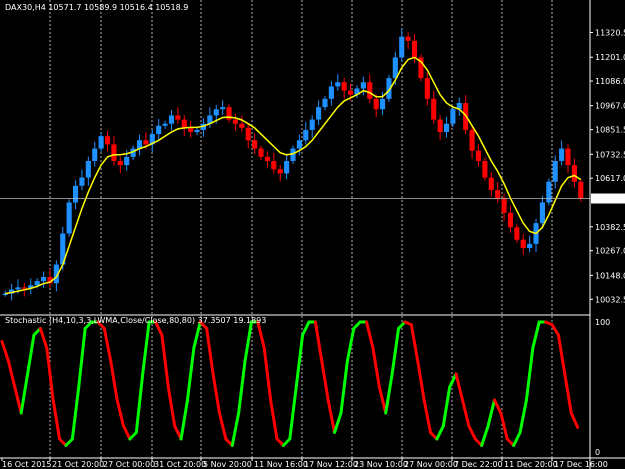 This screenshot has width=625, height=469. Describe the element at coordinates (610, 154) in the screenshot. I see `price-label: 10732.5` at that location.